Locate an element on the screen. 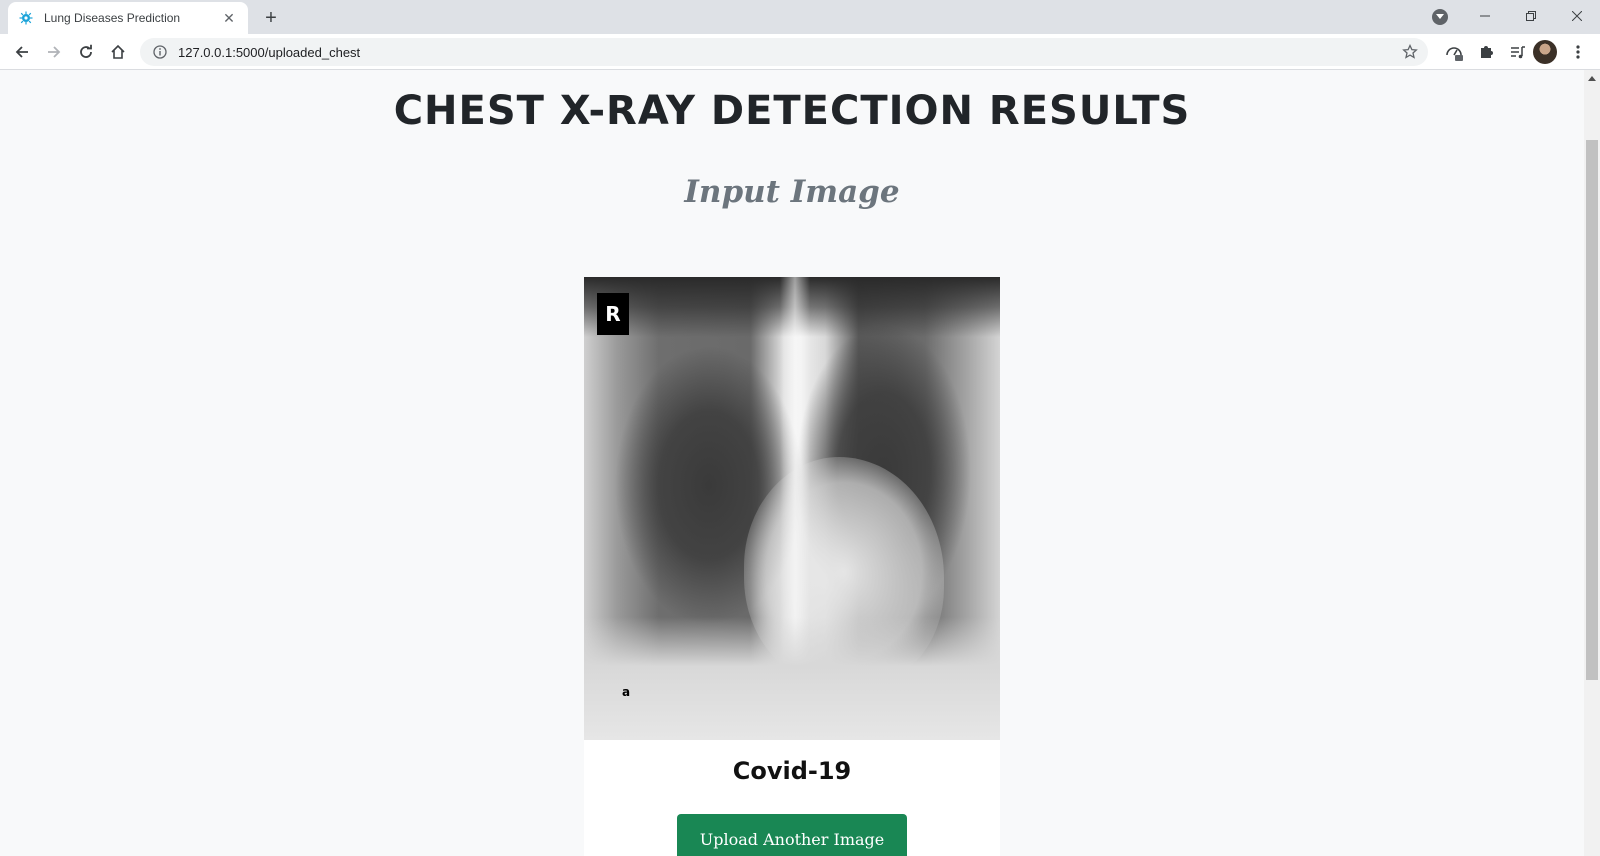 This screenshot has width=1600, height=856. virus-icon is located at coordinates (26, 18).